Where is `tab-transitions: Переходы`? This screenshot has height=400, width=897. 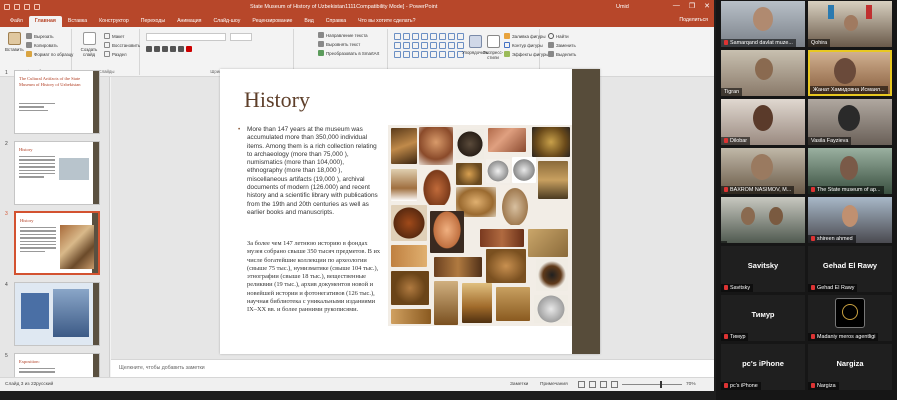
tab-transitions: Переходы is located at coordinates (153, 21).